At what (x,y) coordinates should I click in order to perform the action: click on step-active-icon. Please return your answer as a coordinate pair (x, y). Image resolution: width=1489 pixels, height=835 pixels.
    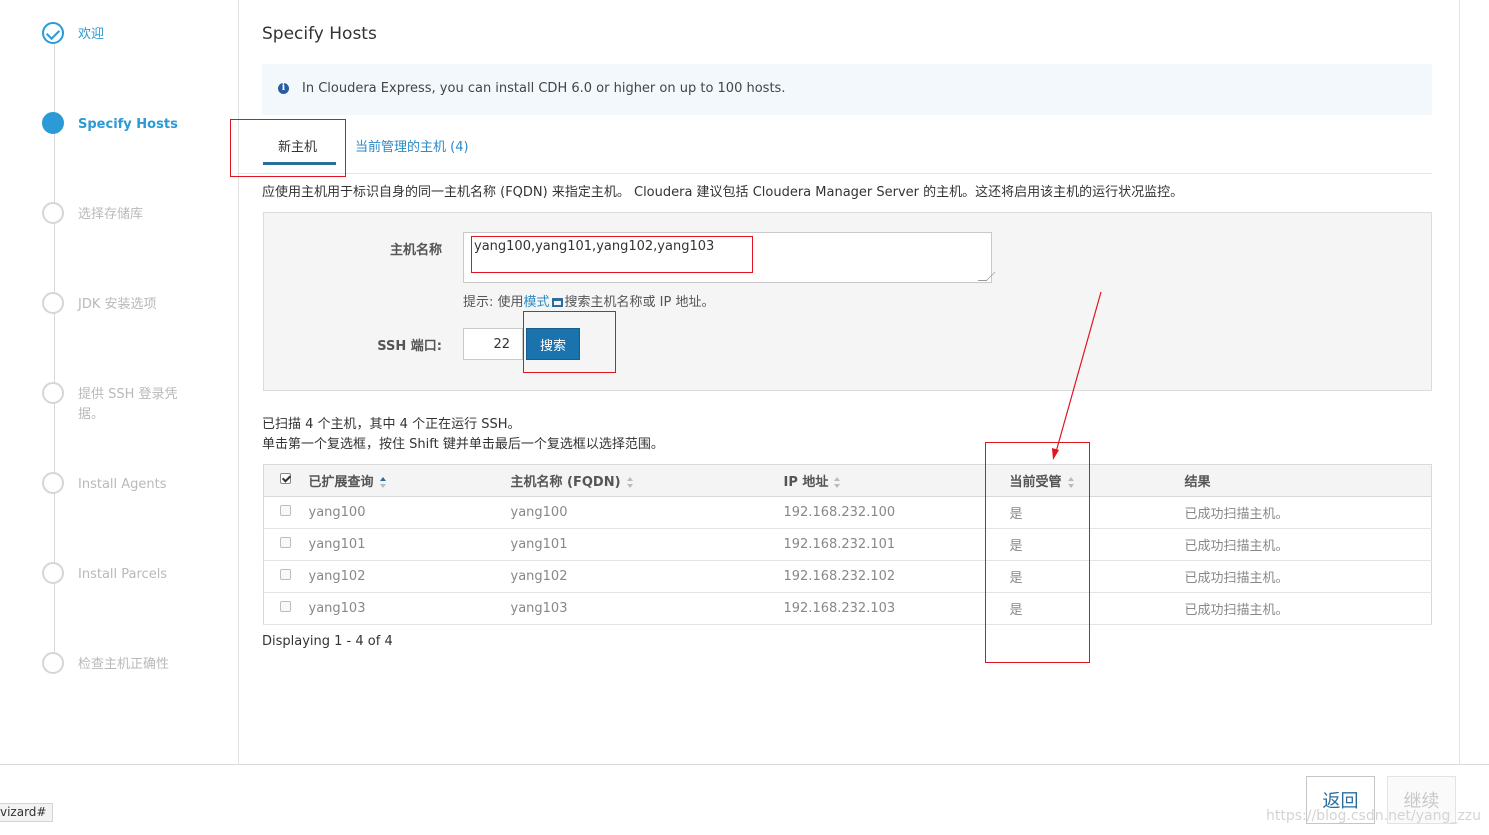
    Looking at the image, I should click on (53, 123).